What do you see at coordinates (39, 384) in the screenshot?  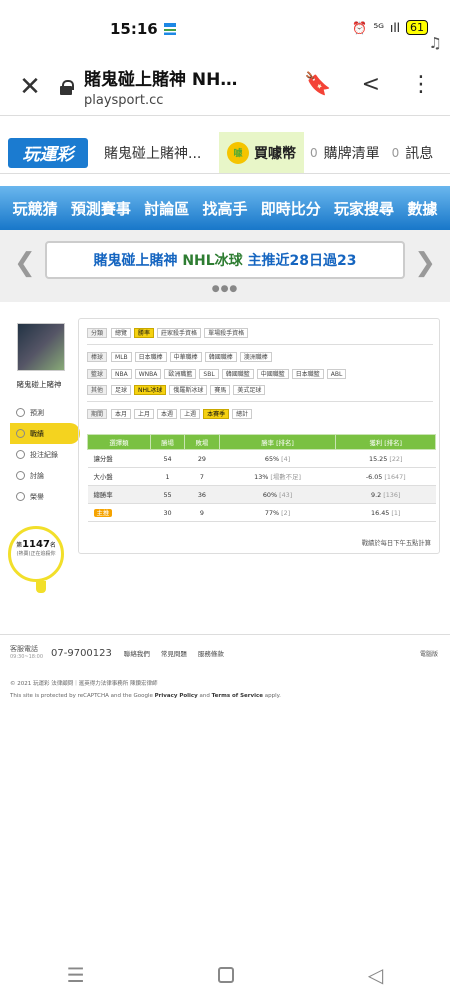 I see `user-name: 賭鬼碰上賭神` at bounding box center [39, 384].